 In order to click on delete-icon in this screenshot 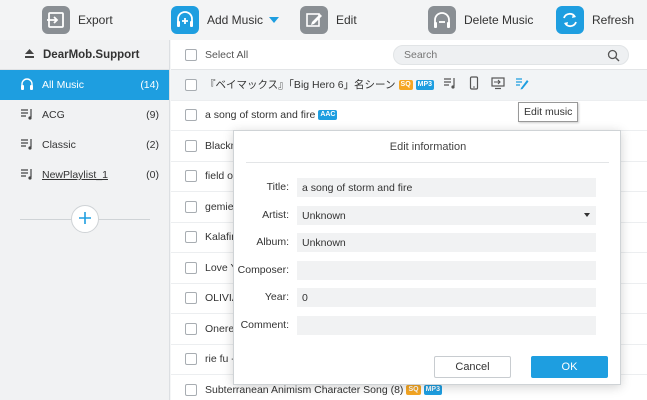, I will do `click(442, 20)`.